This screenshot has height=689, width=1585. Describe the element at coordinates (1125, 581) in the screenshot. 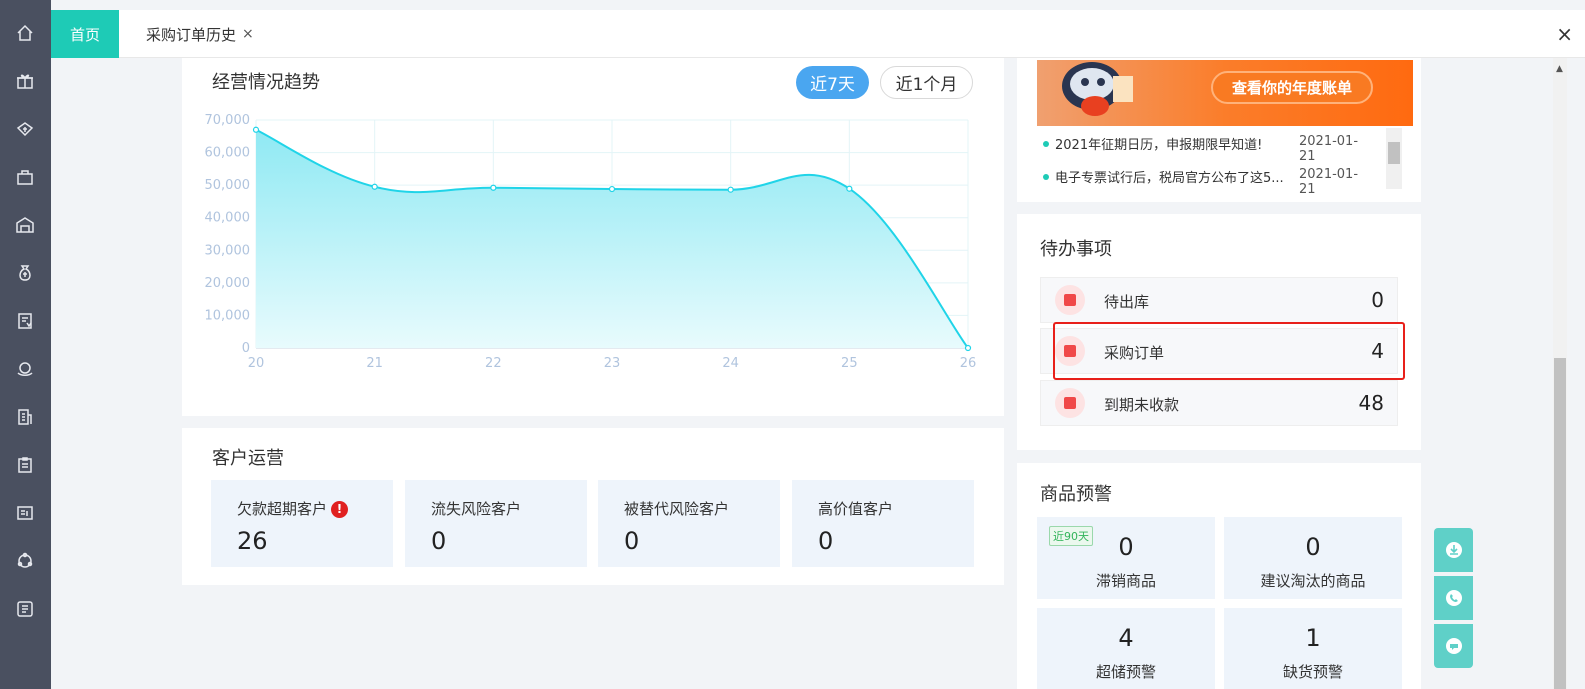

I see `slow-moving-label: 滞销商品` at that location.